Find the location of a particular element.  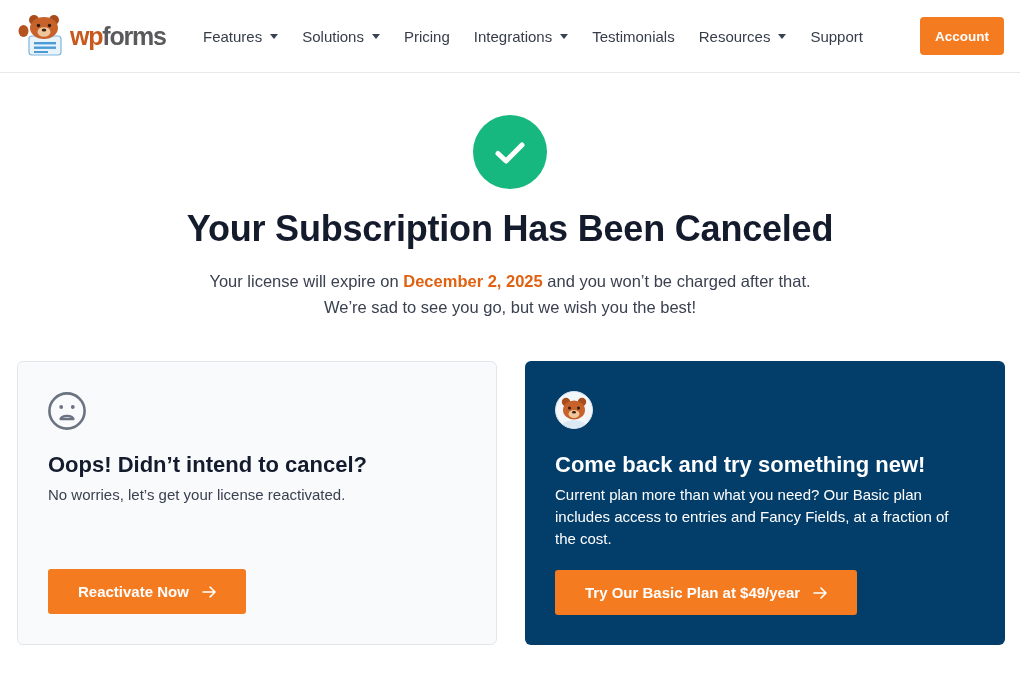

nav-link: Features is located at coordinates (241, 36).